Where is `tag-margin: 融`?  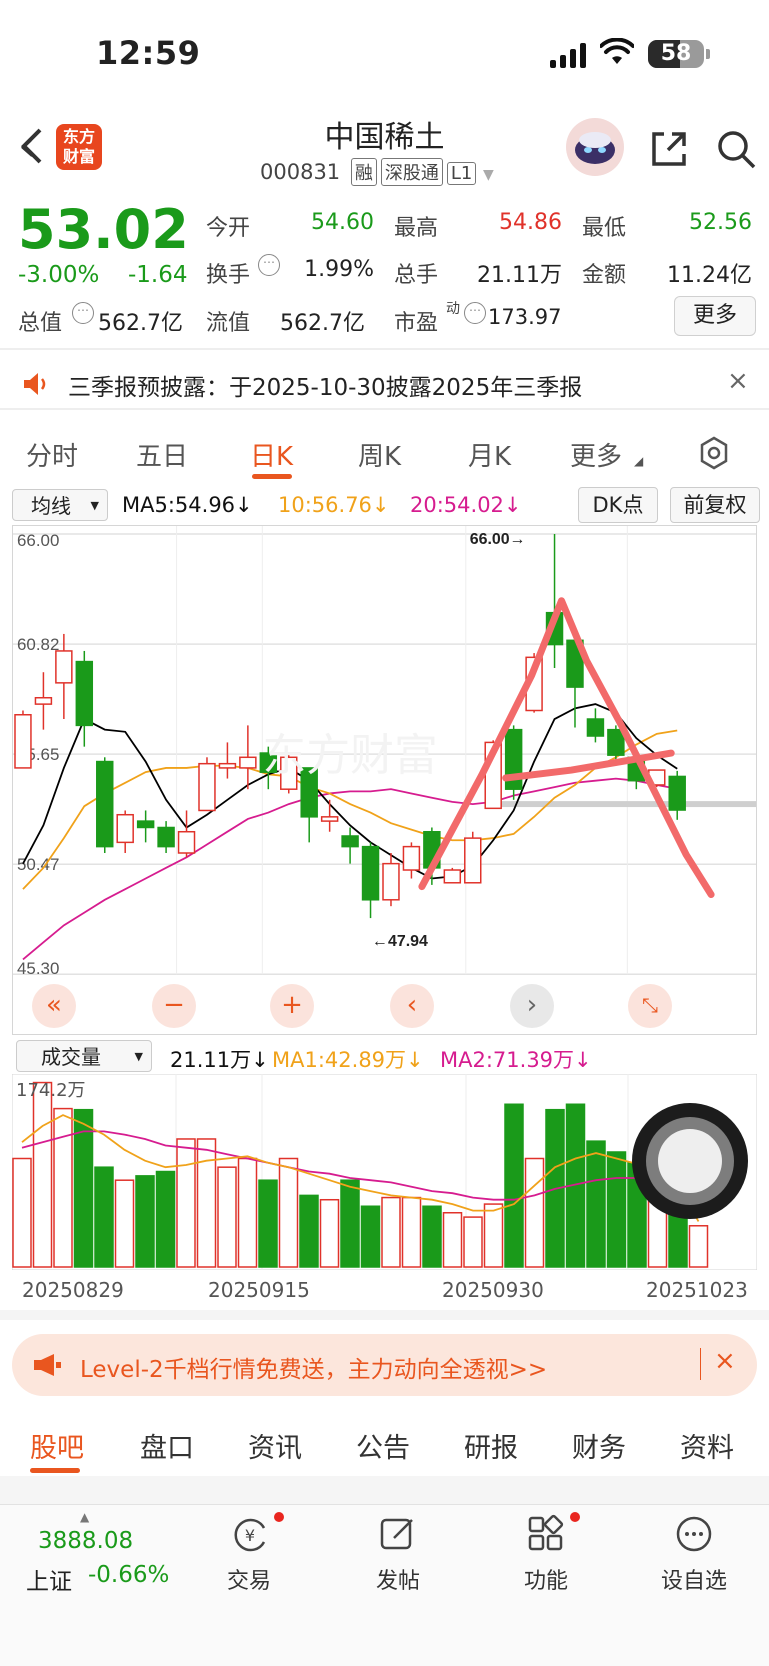
tag-margin: 融 is located at coordinates (363, 172).